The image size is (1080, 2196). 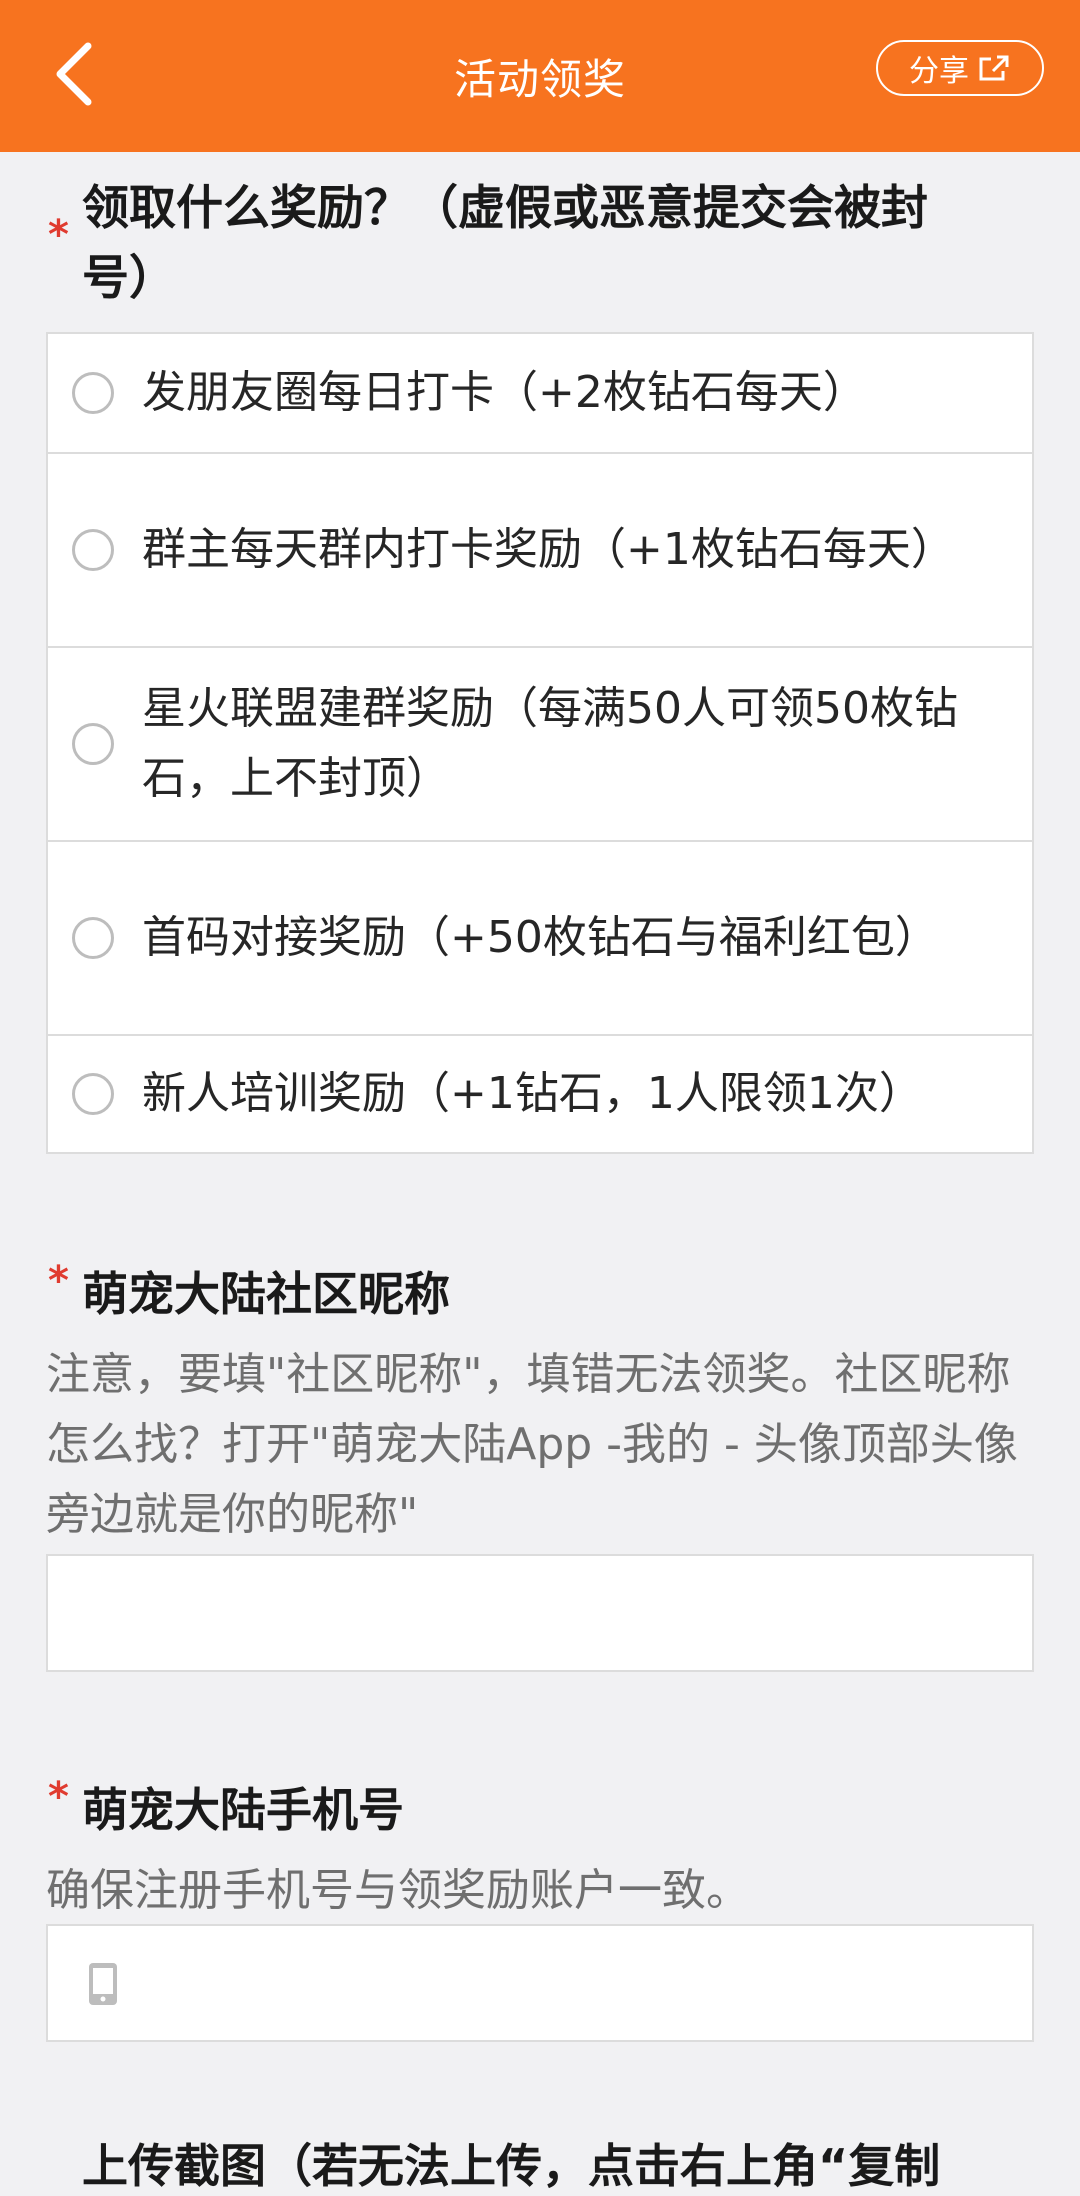 I want to click on reward-option: 首码对接奖励（+50枚钻石与福利红包）, so click(x=540, y=937).